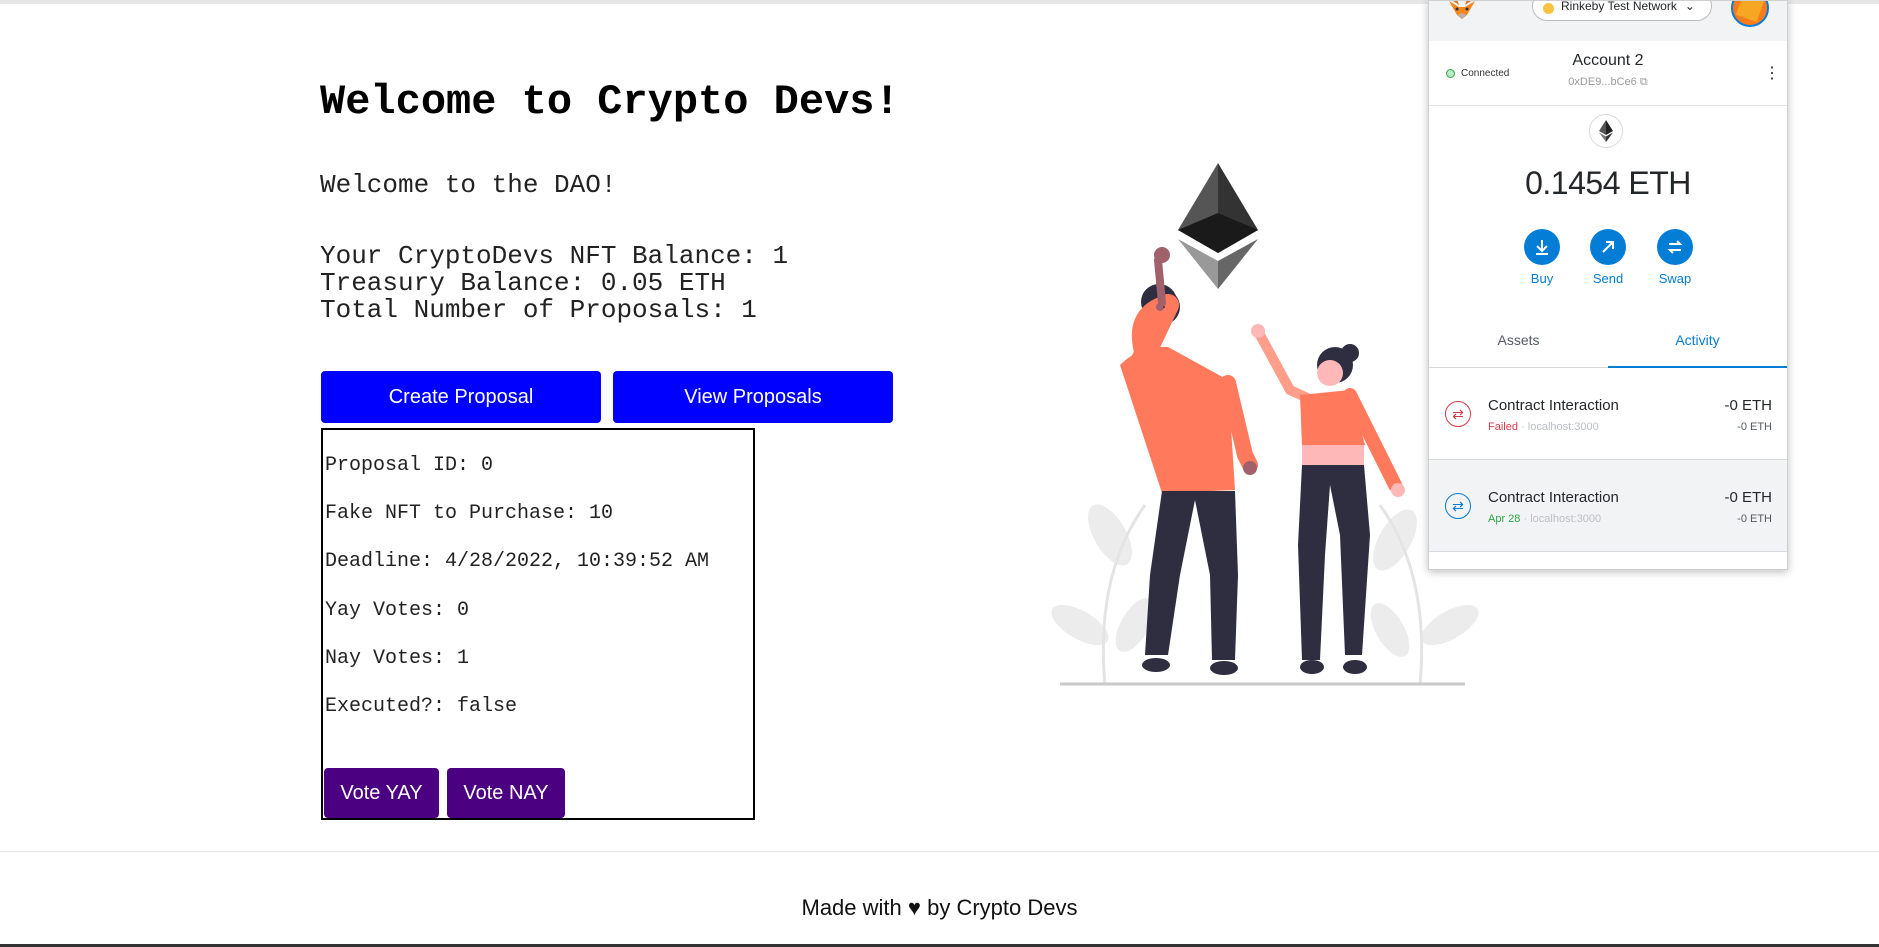  Describe the element at coordinates (1772, 73) in the screenshot. I see `account-options-kebab-icon: ⋮` at that location.